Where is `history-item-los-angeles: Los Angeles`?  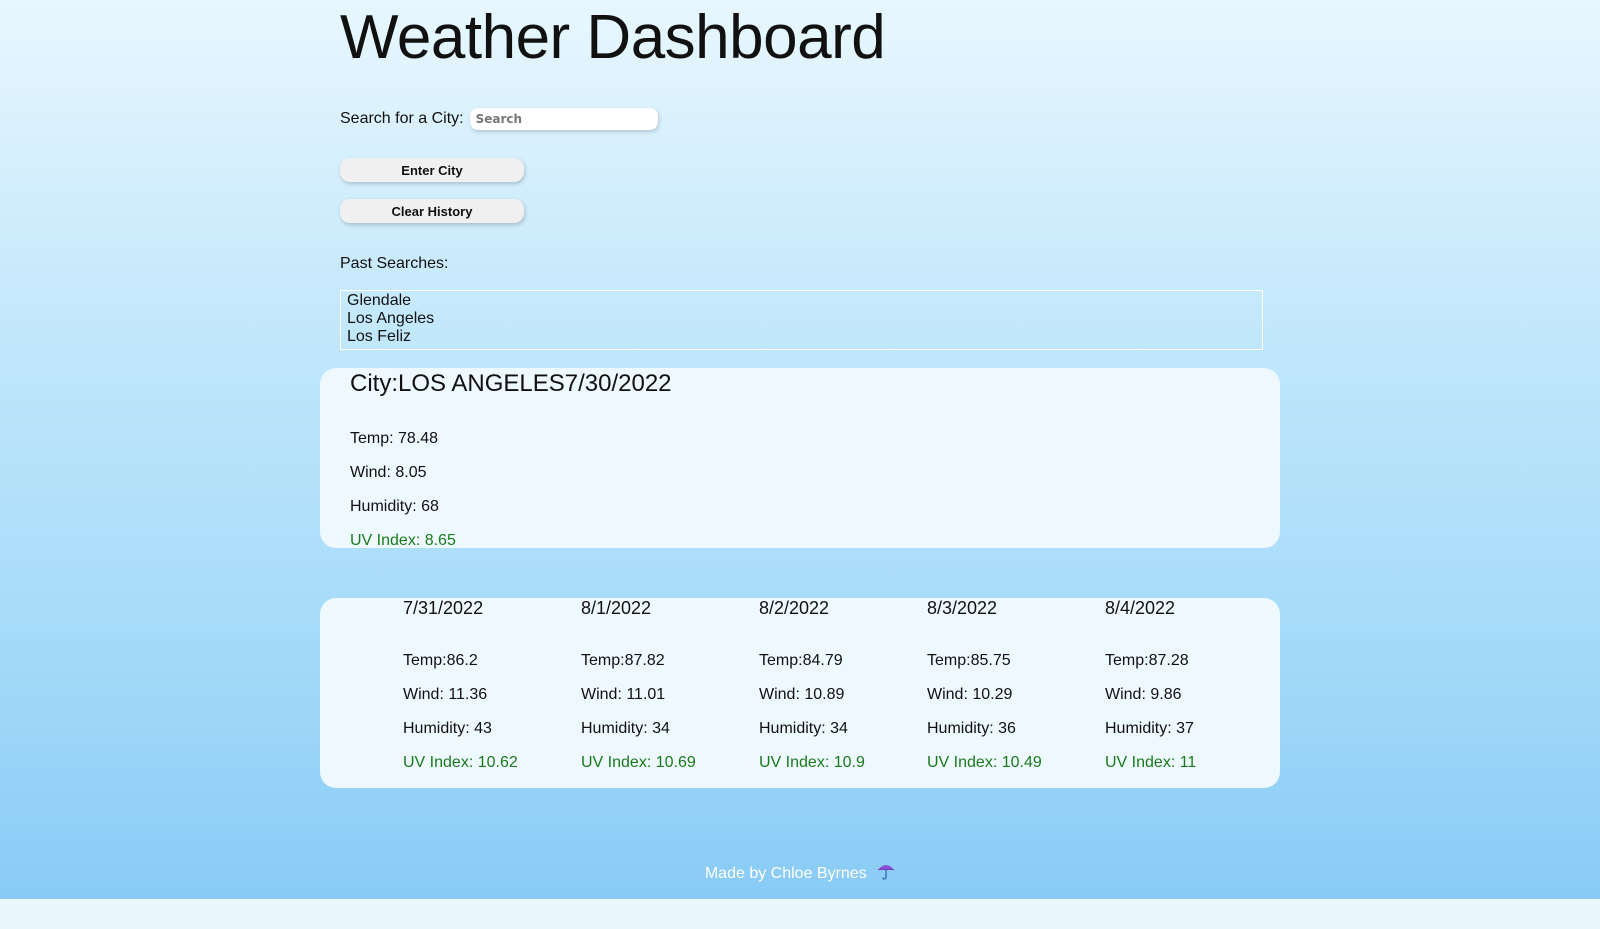 history-item-los-angeles: Los Angeles is located at coordinates (801, 319).